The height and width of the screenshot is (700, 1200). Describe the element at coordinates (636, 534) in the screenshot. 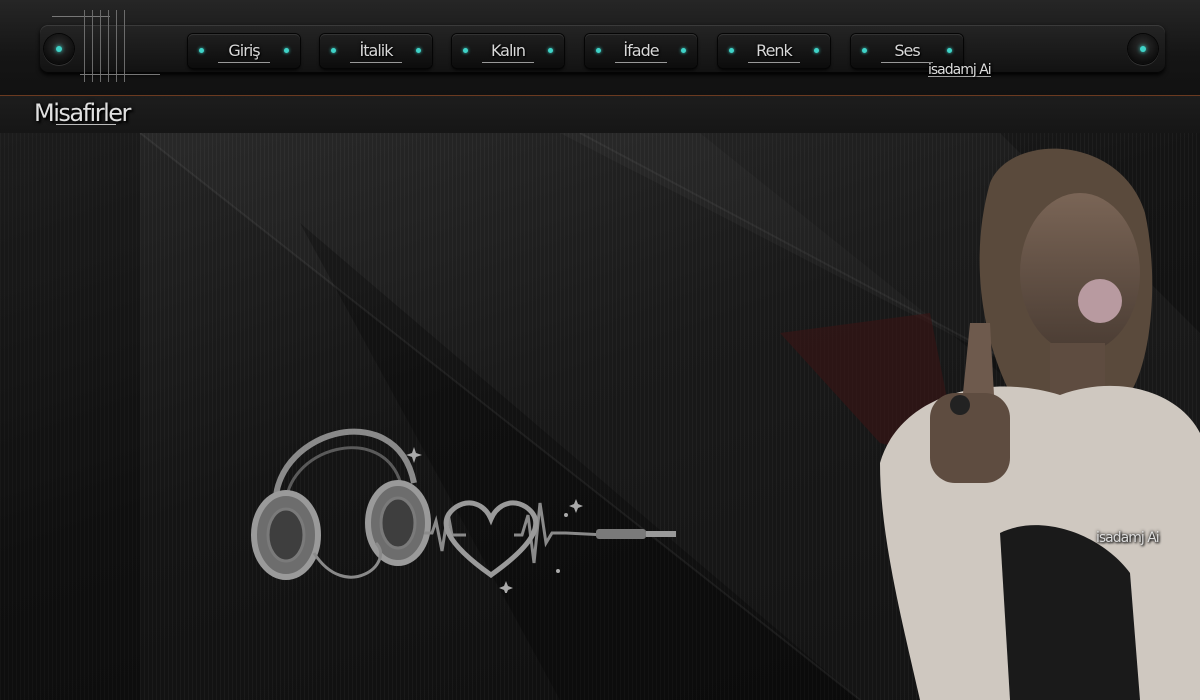

I see `audio-jack-icon` at that location.